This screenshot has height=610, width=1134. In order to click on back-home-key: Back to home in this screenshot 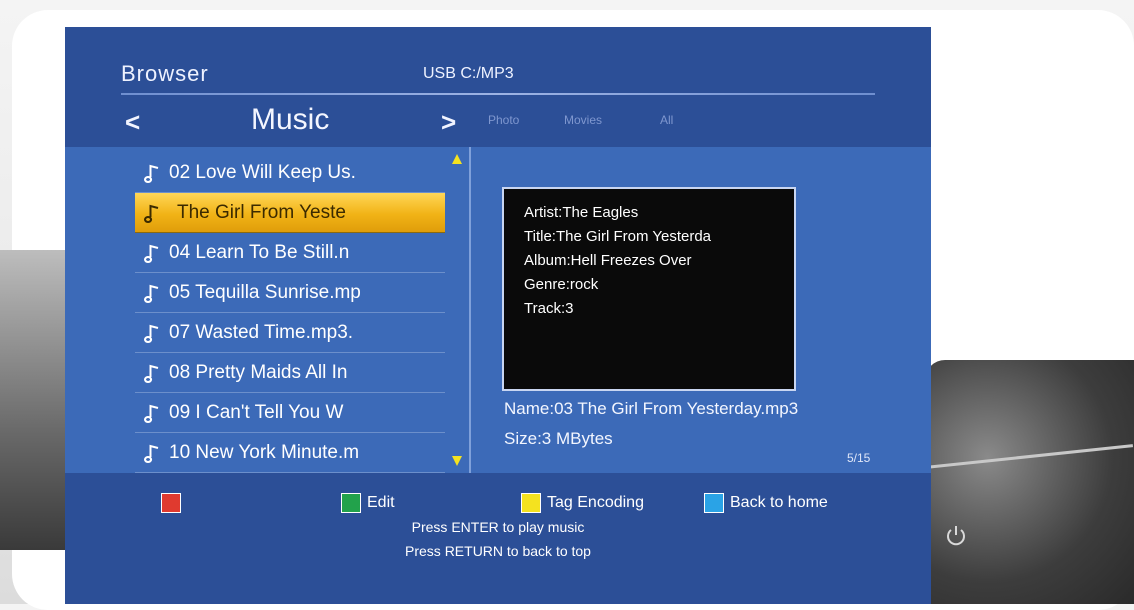, I will do `click(766, 503)`.